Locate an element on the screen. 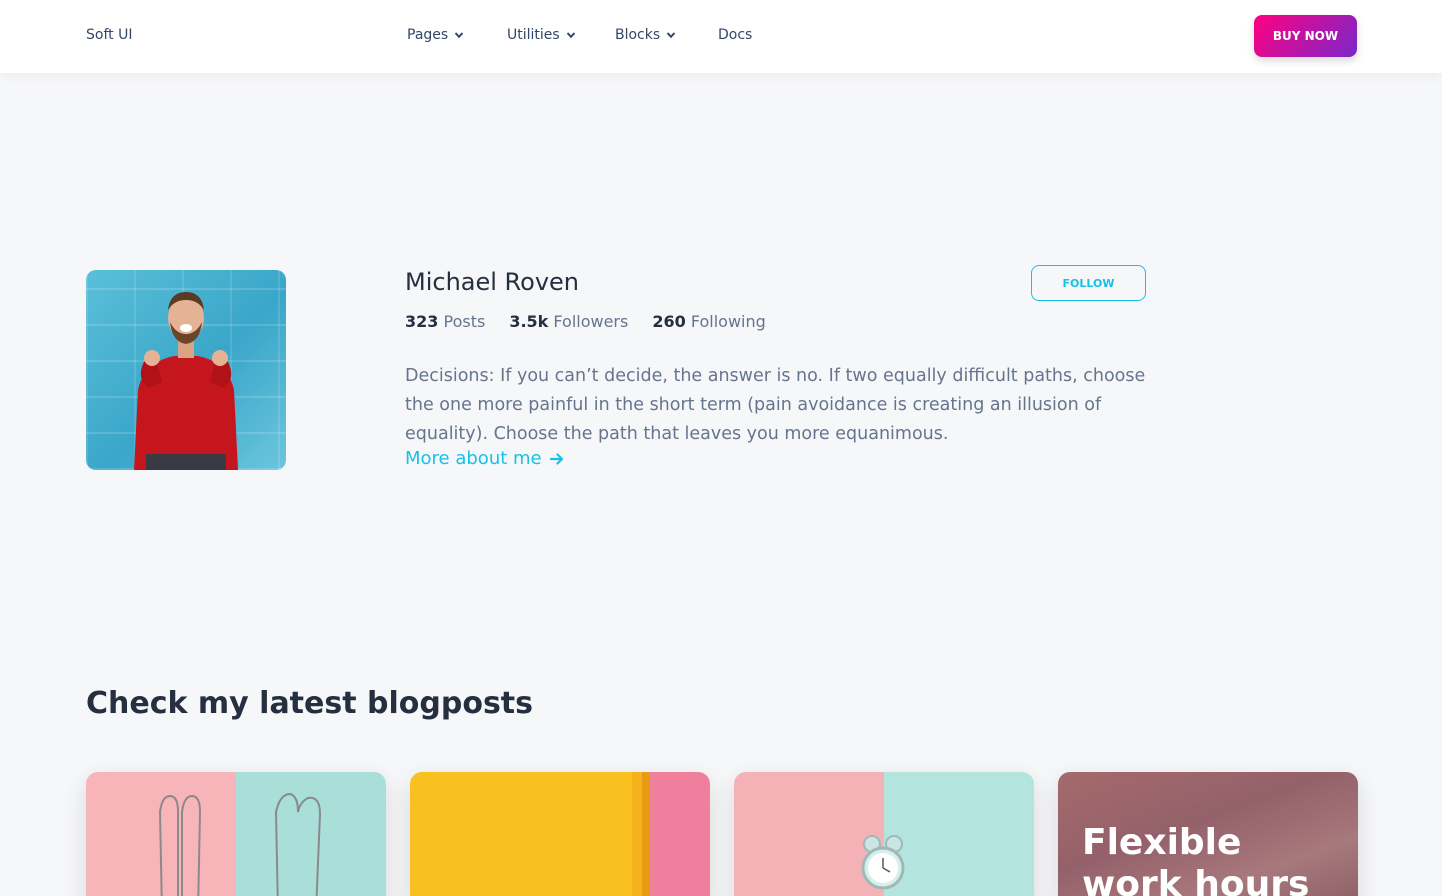  follow-button: FOLLOW is located at coordinates (1088, 283).